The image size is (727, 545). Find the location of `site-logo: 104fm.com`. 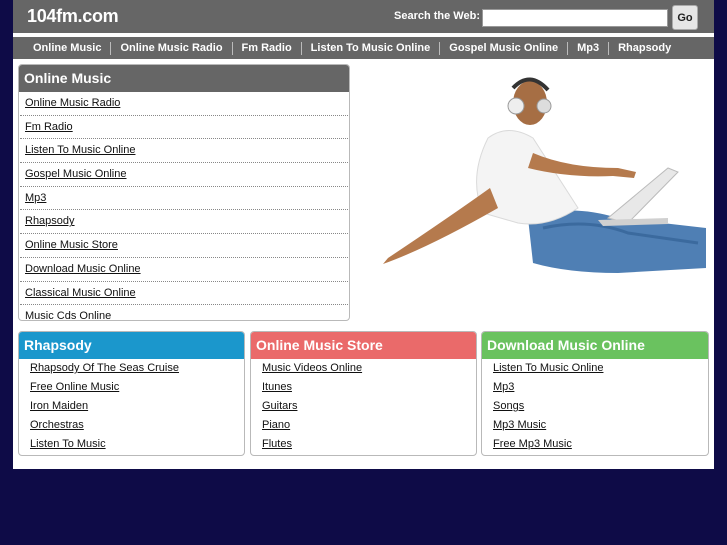

site-logo: 104fm.com is located at coordinates (73, 16).